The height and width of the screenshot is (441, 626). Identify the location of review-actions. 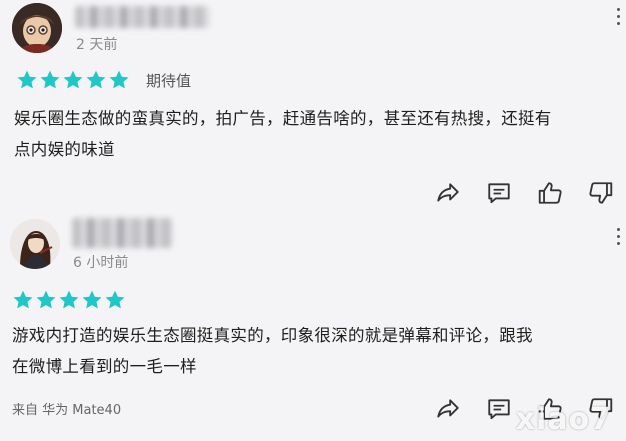
(524, 193).